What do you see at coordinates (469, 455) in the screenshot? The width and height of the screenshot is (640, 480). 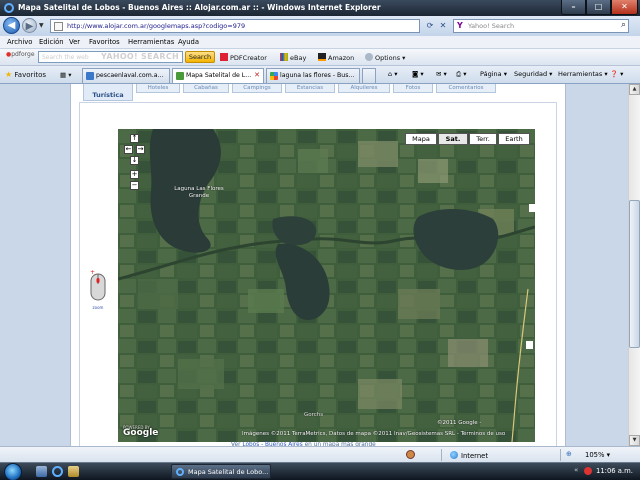 I see `security-zone: Internet` at bounding box center [469, 455].